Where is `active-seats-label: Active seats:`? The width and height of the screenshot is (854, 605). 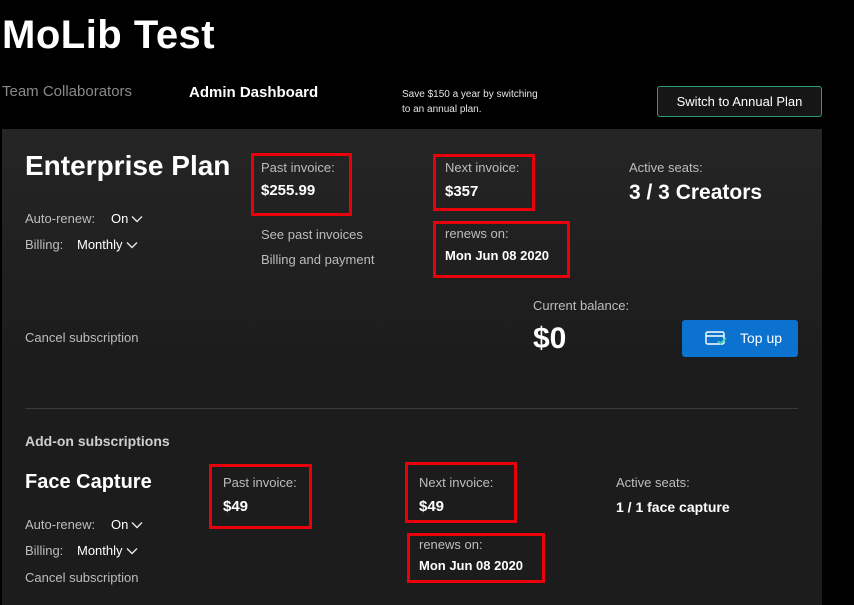 active-seats-label: Active seats: is located at coordinates (666, 167).